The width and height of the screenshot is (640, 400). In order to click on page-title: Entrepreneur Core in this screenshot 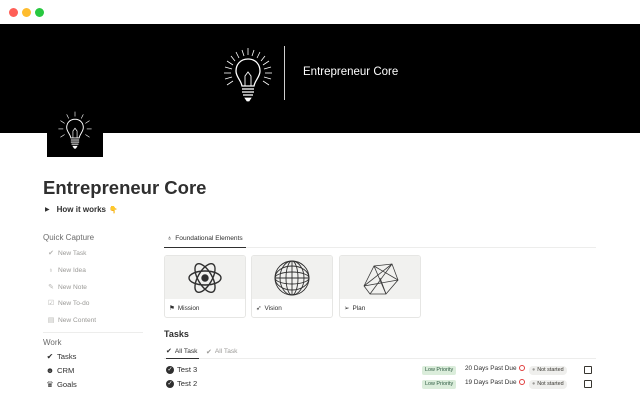, I will do `click(125, 187)`.